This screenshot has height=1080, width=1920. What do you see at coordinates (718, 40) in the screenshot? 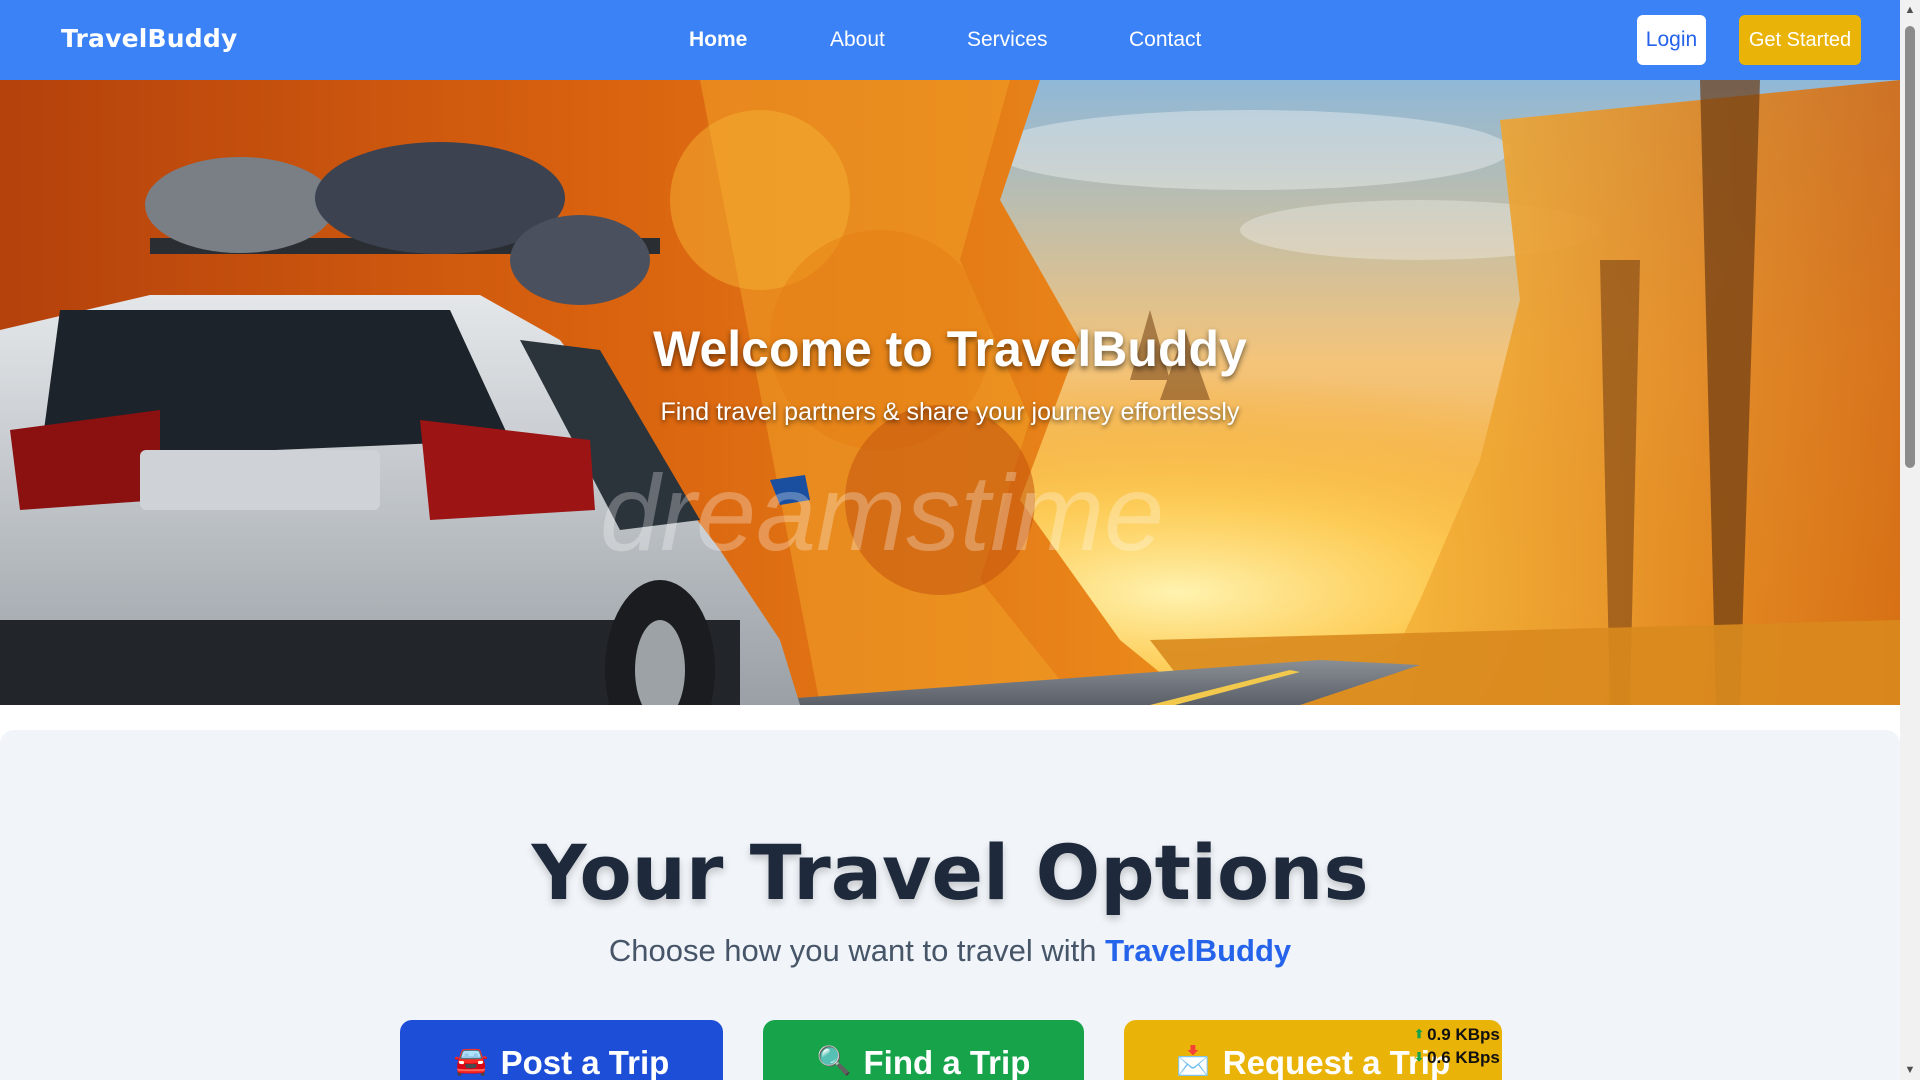
I see `nav-link-home: Home` at bounding box center [718, 40].